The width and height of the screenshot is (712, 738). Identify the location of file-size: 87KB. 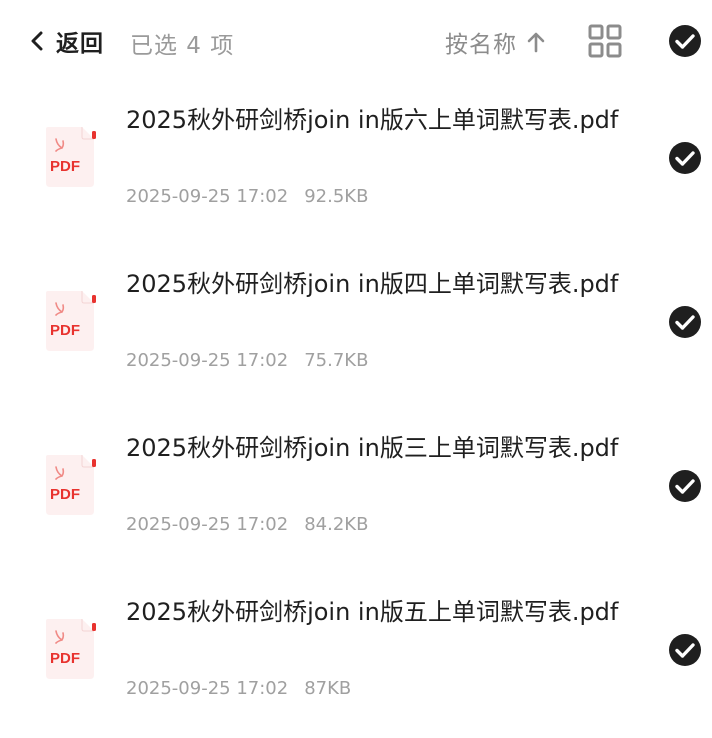
(328, 688).